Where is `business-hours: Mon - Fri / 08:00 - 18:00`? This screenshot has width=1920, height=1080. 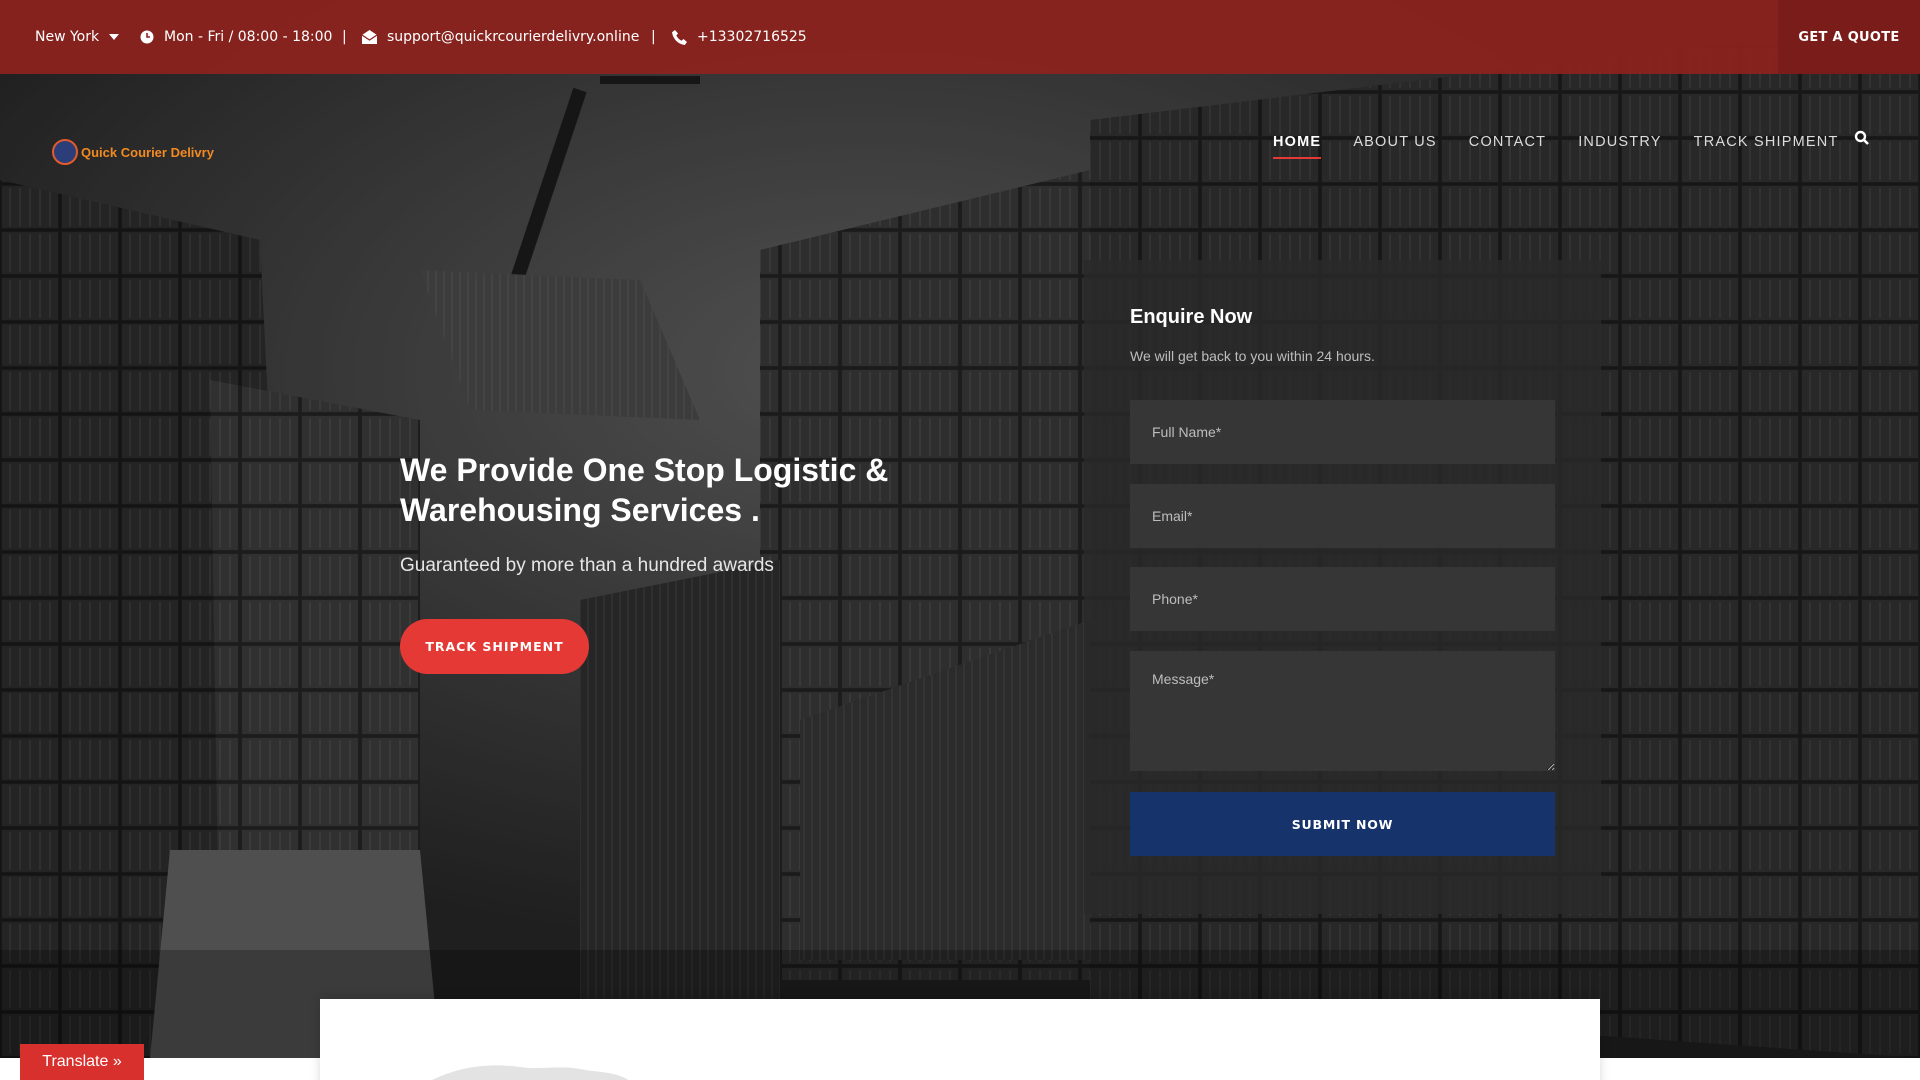
business-hours: Mon - Fri / 08:00 - 18:00 is located at coordinates (236, 37).